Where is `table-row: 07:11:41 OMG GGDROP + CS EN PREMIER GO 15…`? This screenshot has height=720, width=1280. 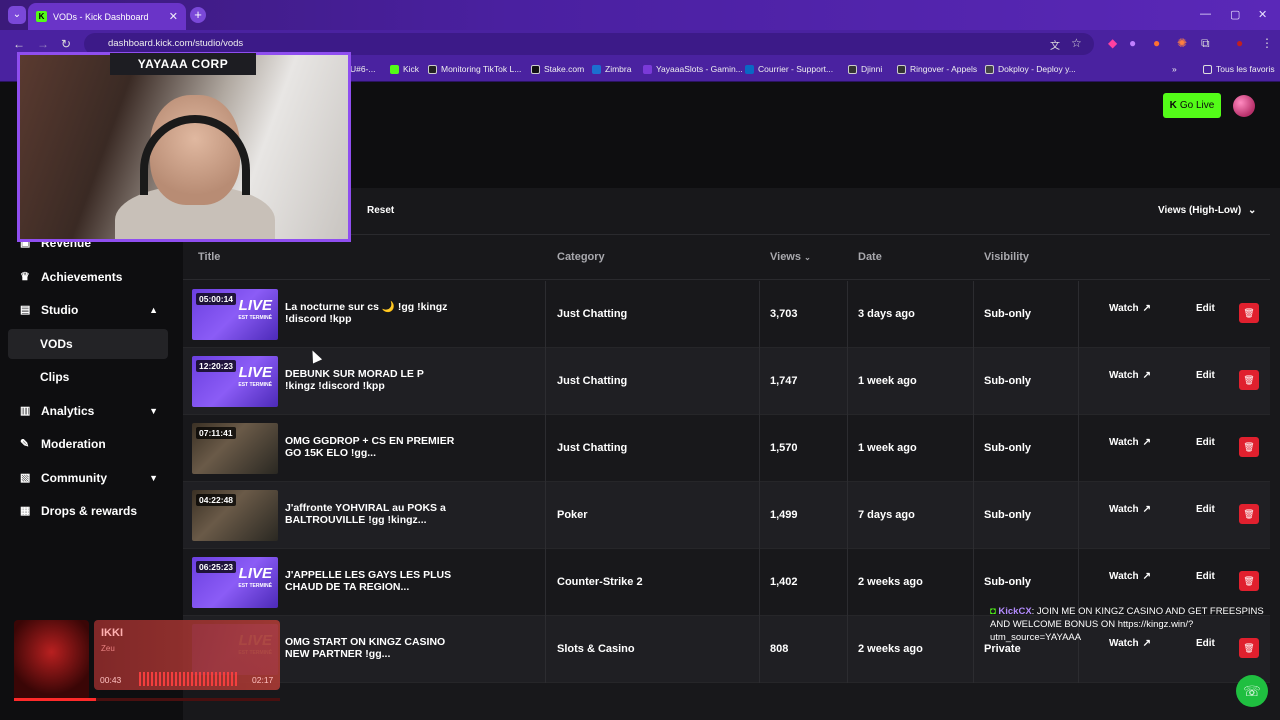 table-row: 07:11:41 OMG GGDROP + CS EN PREMIER GO 15… is located at coordinates (726, 448).